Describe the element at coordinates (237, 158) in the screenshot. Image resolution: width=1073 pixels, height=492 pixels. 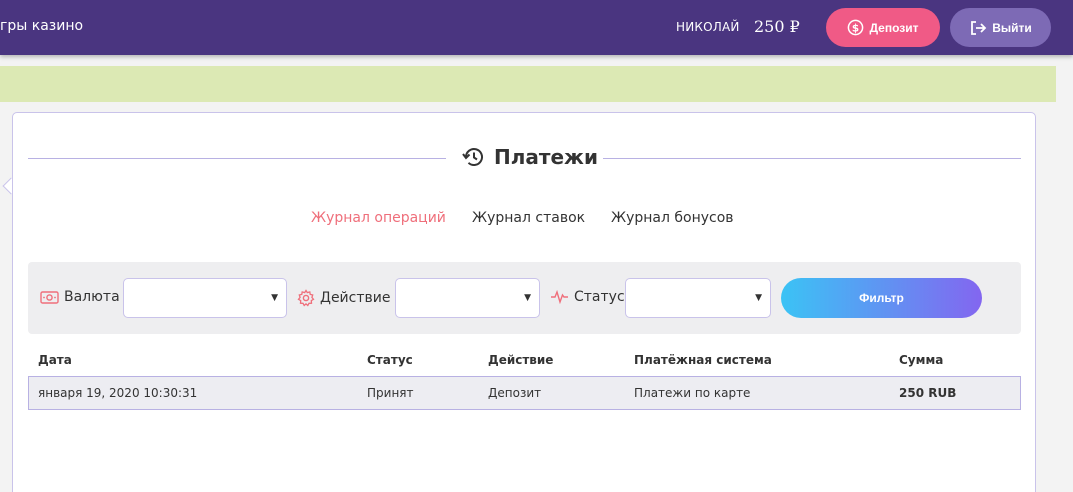
I see `title-divider-left` at that location.